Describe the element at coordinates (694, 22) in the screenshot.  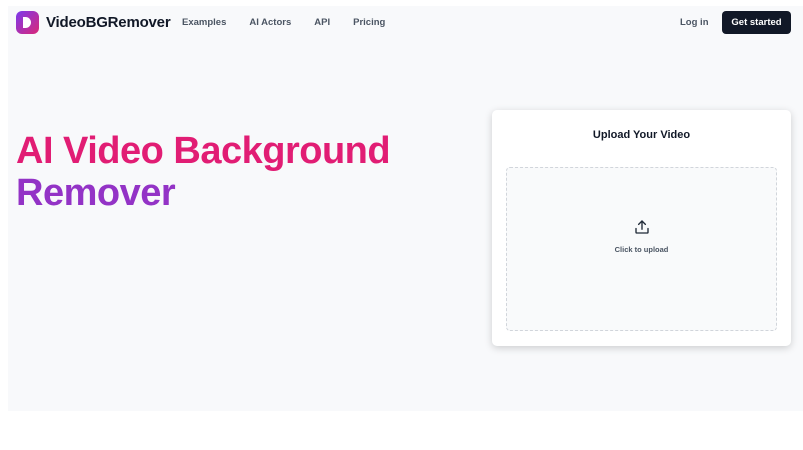
I see `login-link: Log in` at that location.